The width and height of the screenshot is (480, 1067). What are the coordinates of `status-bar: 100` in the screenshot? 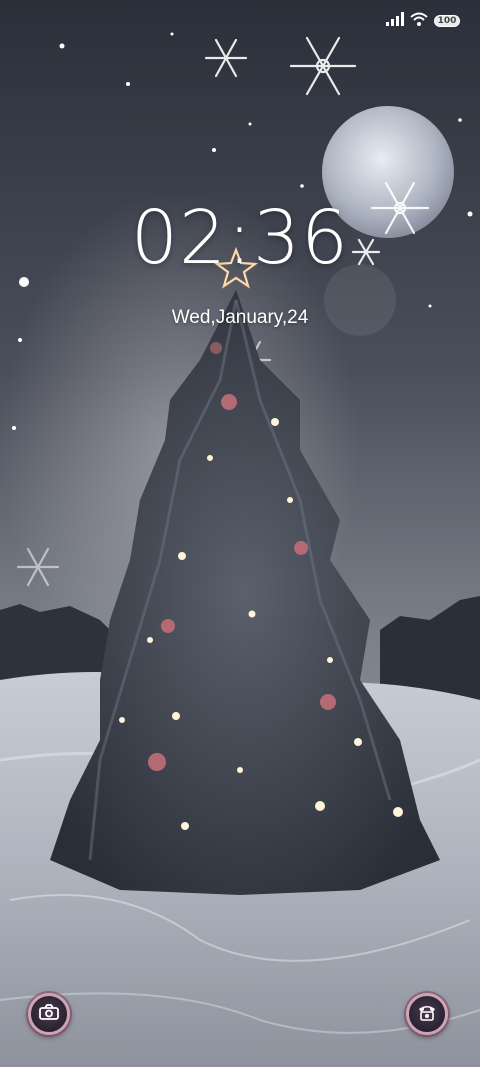 It's located at (423, 21).